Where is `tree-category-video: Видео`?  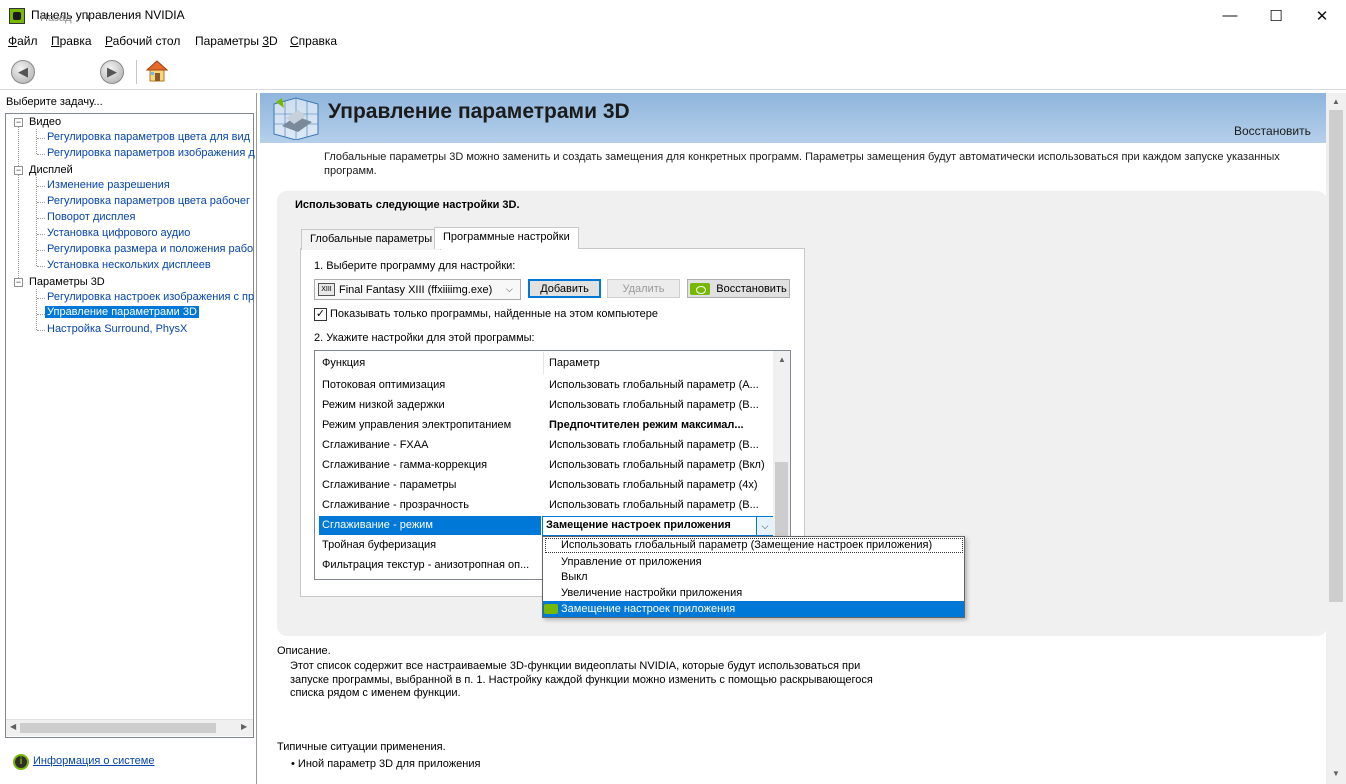 tree-category-video: Видео is located at coordinates (45, 122).